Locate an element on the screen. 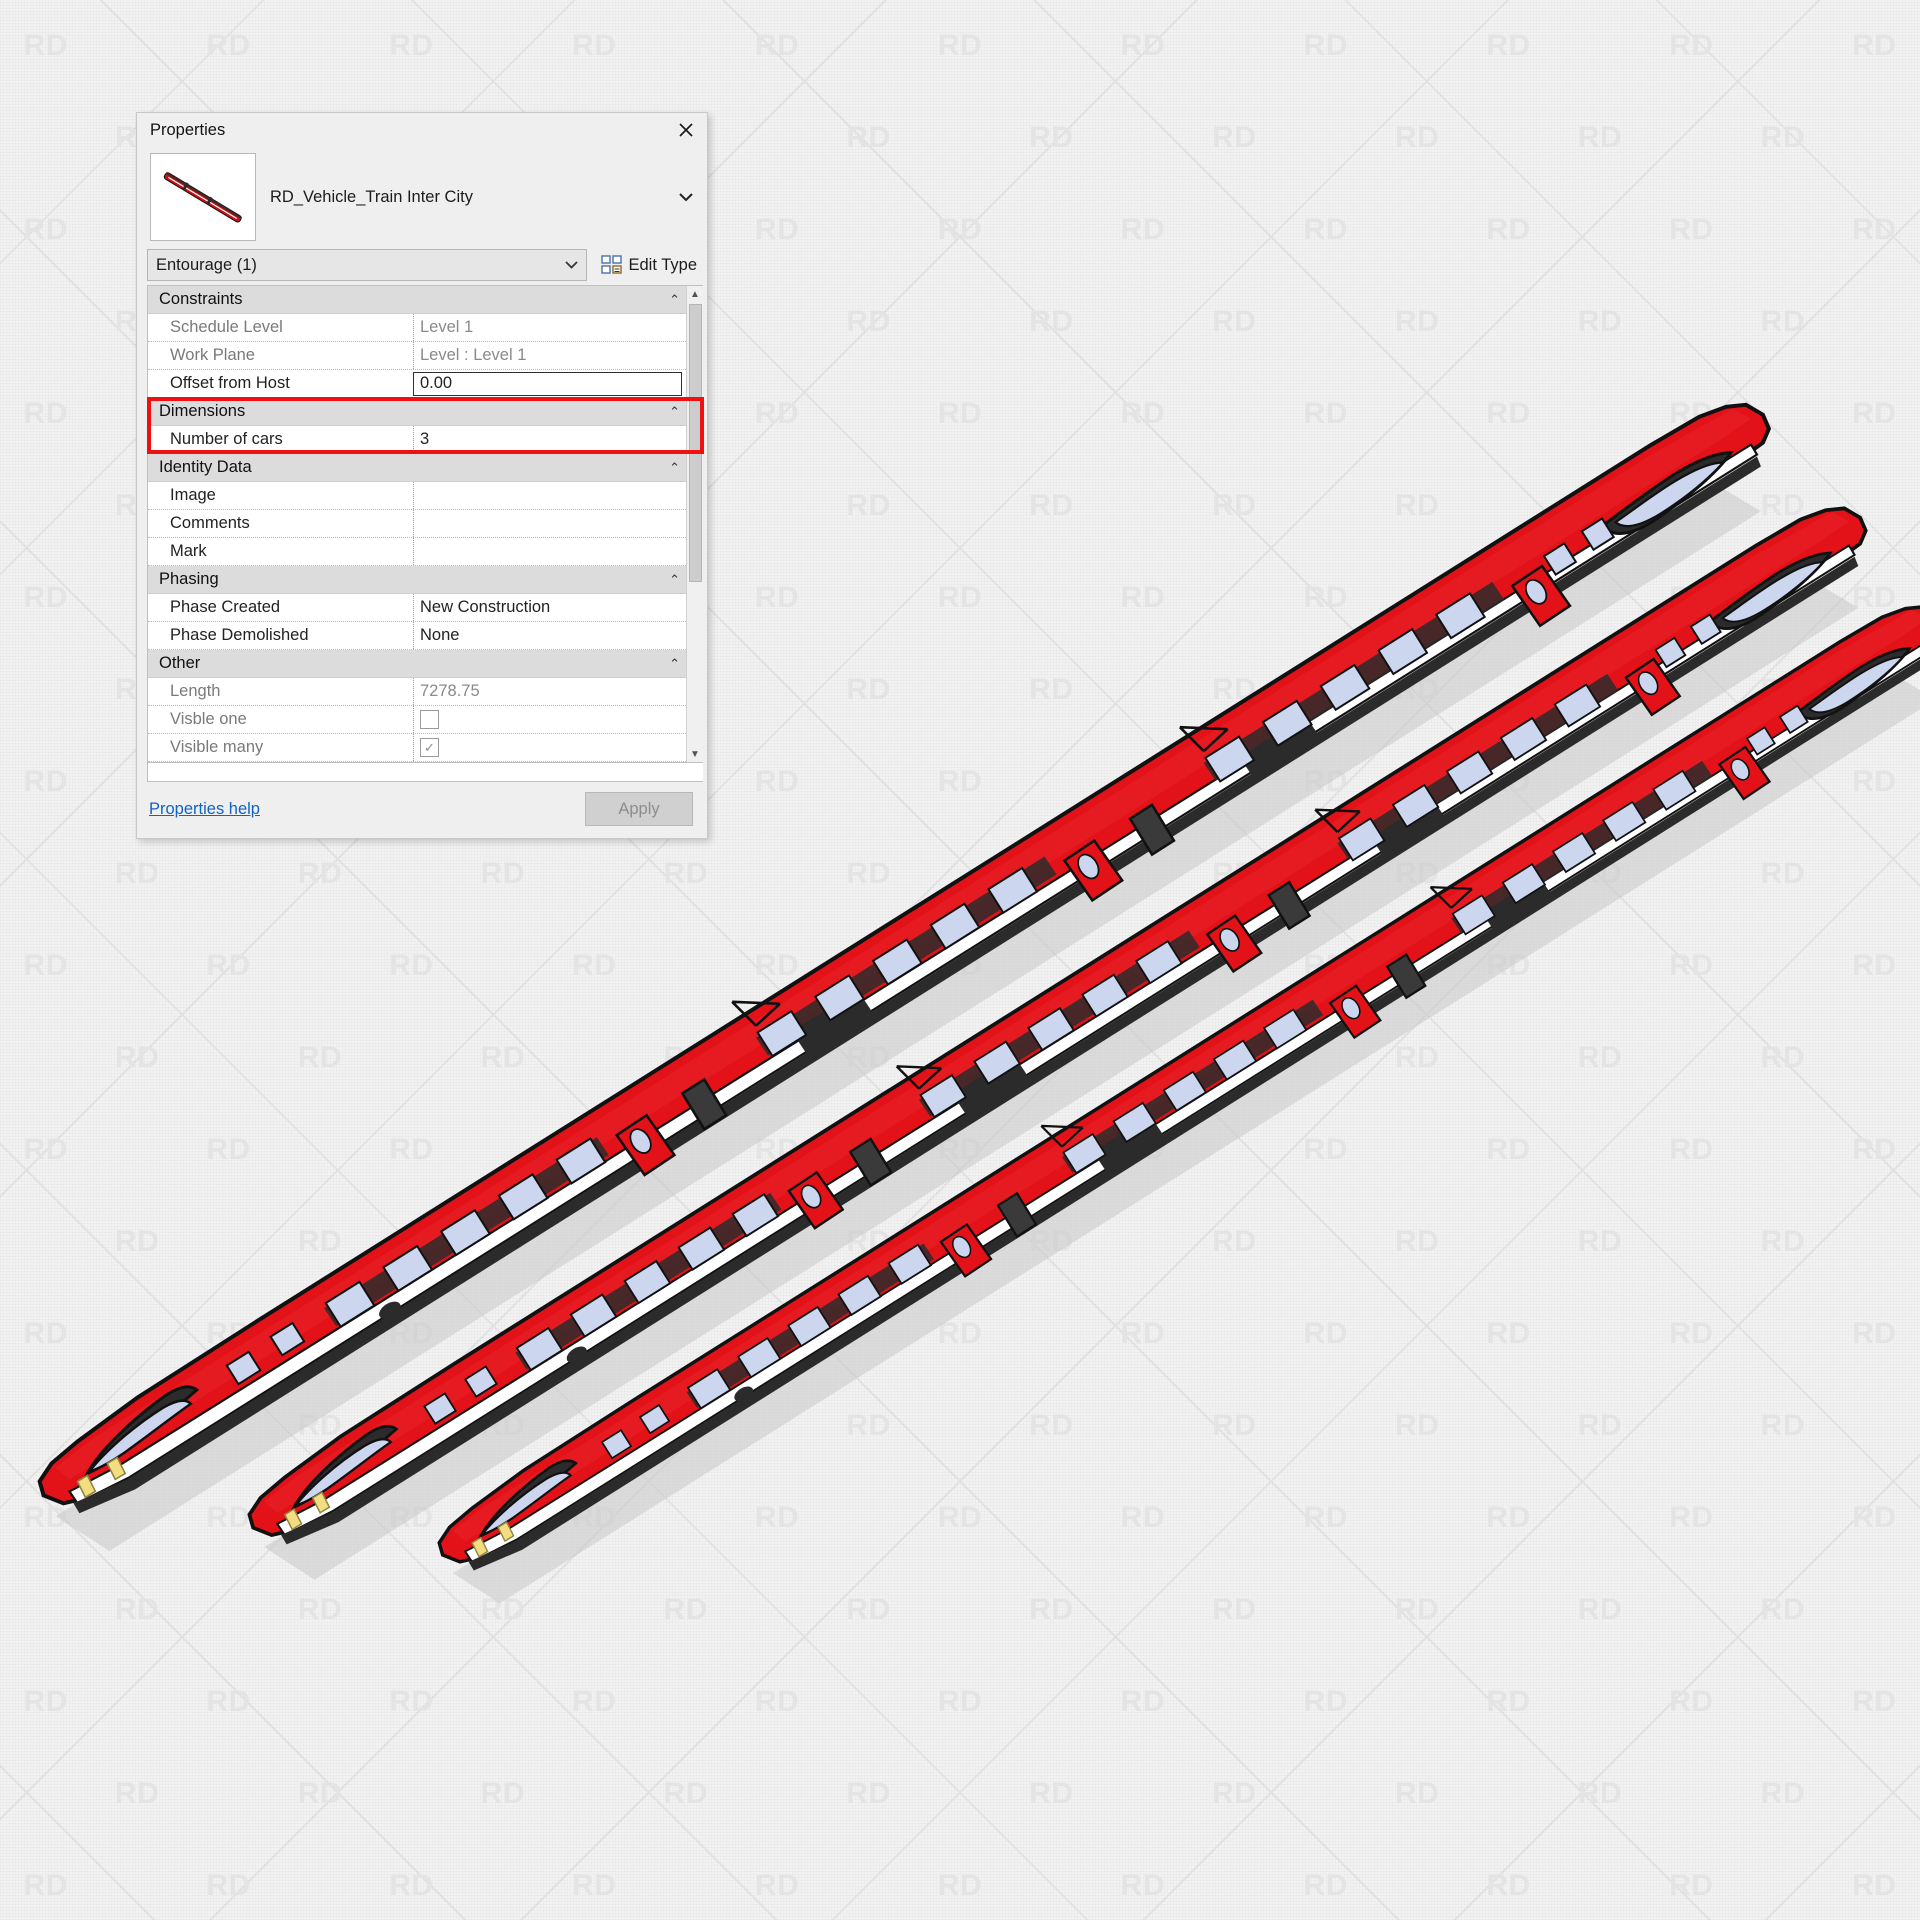 This screenshot has height=1920, width=1920. property-section-header: Other ⌃ is located at coordinates (417, 664).